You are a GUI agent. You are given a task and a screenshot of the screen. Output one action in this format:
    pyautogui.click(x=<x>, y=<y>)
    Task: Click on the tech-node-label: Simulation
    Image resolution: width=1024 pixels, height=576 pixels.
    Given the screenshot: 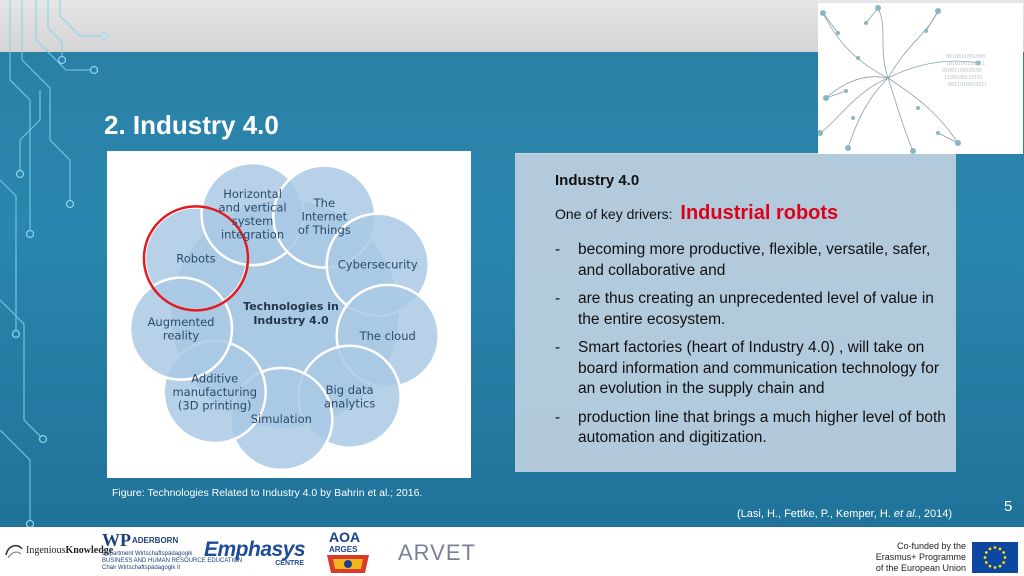 What is the action you would take?
    pyautogui.click(x=281, y=419)
    